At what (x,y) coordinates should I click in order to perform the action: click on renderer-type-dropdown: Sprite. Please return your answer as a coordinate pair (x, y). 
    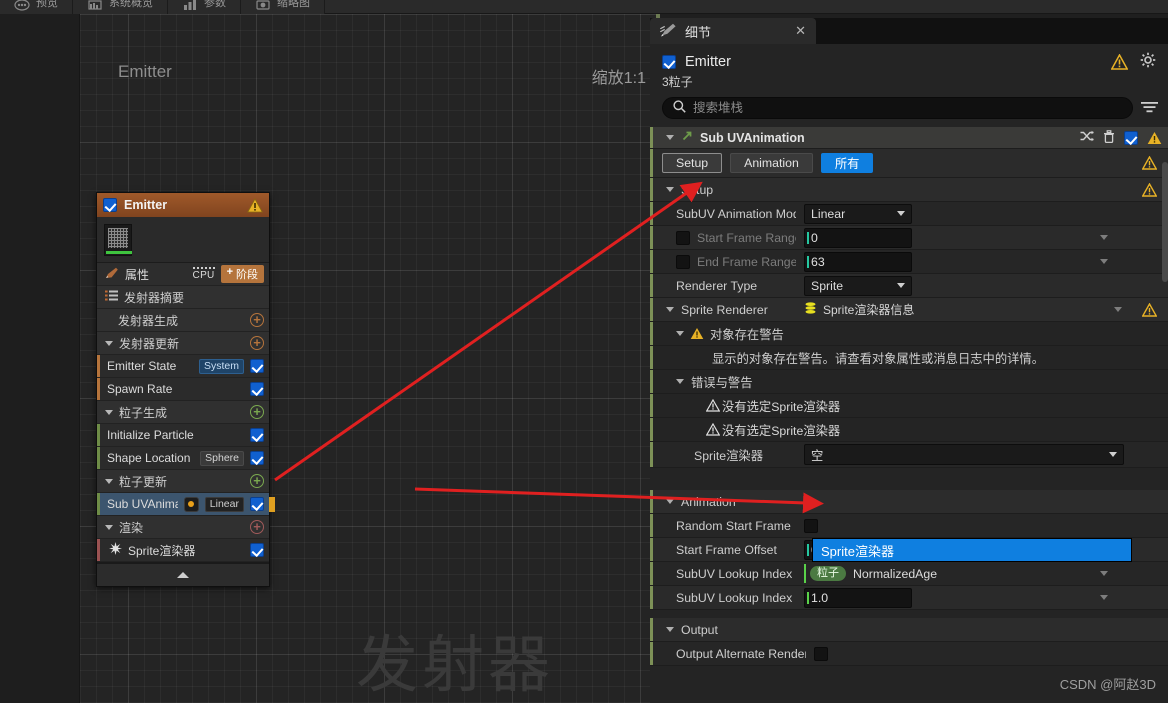
    Looking at the image, I should click on (858, 285).